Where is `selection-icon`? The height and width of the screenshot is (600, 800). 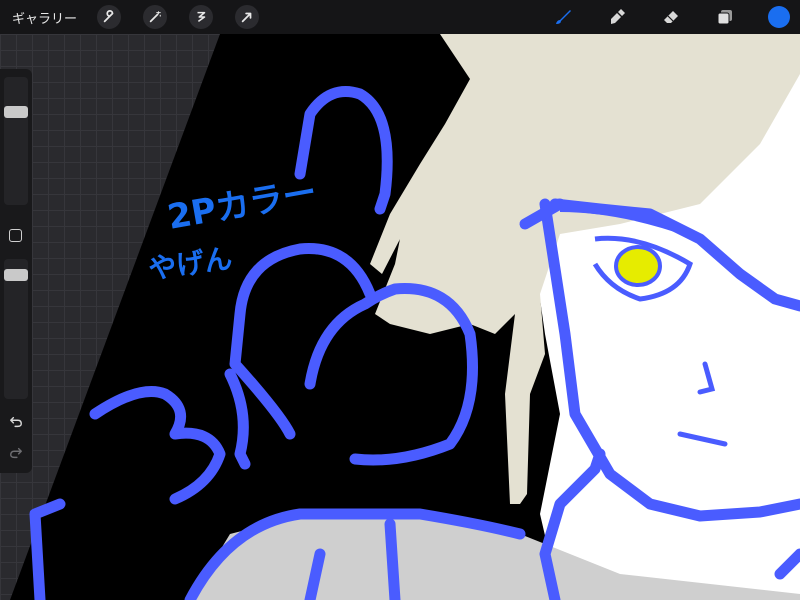 selection-icon is located at coordinates (201, 17).